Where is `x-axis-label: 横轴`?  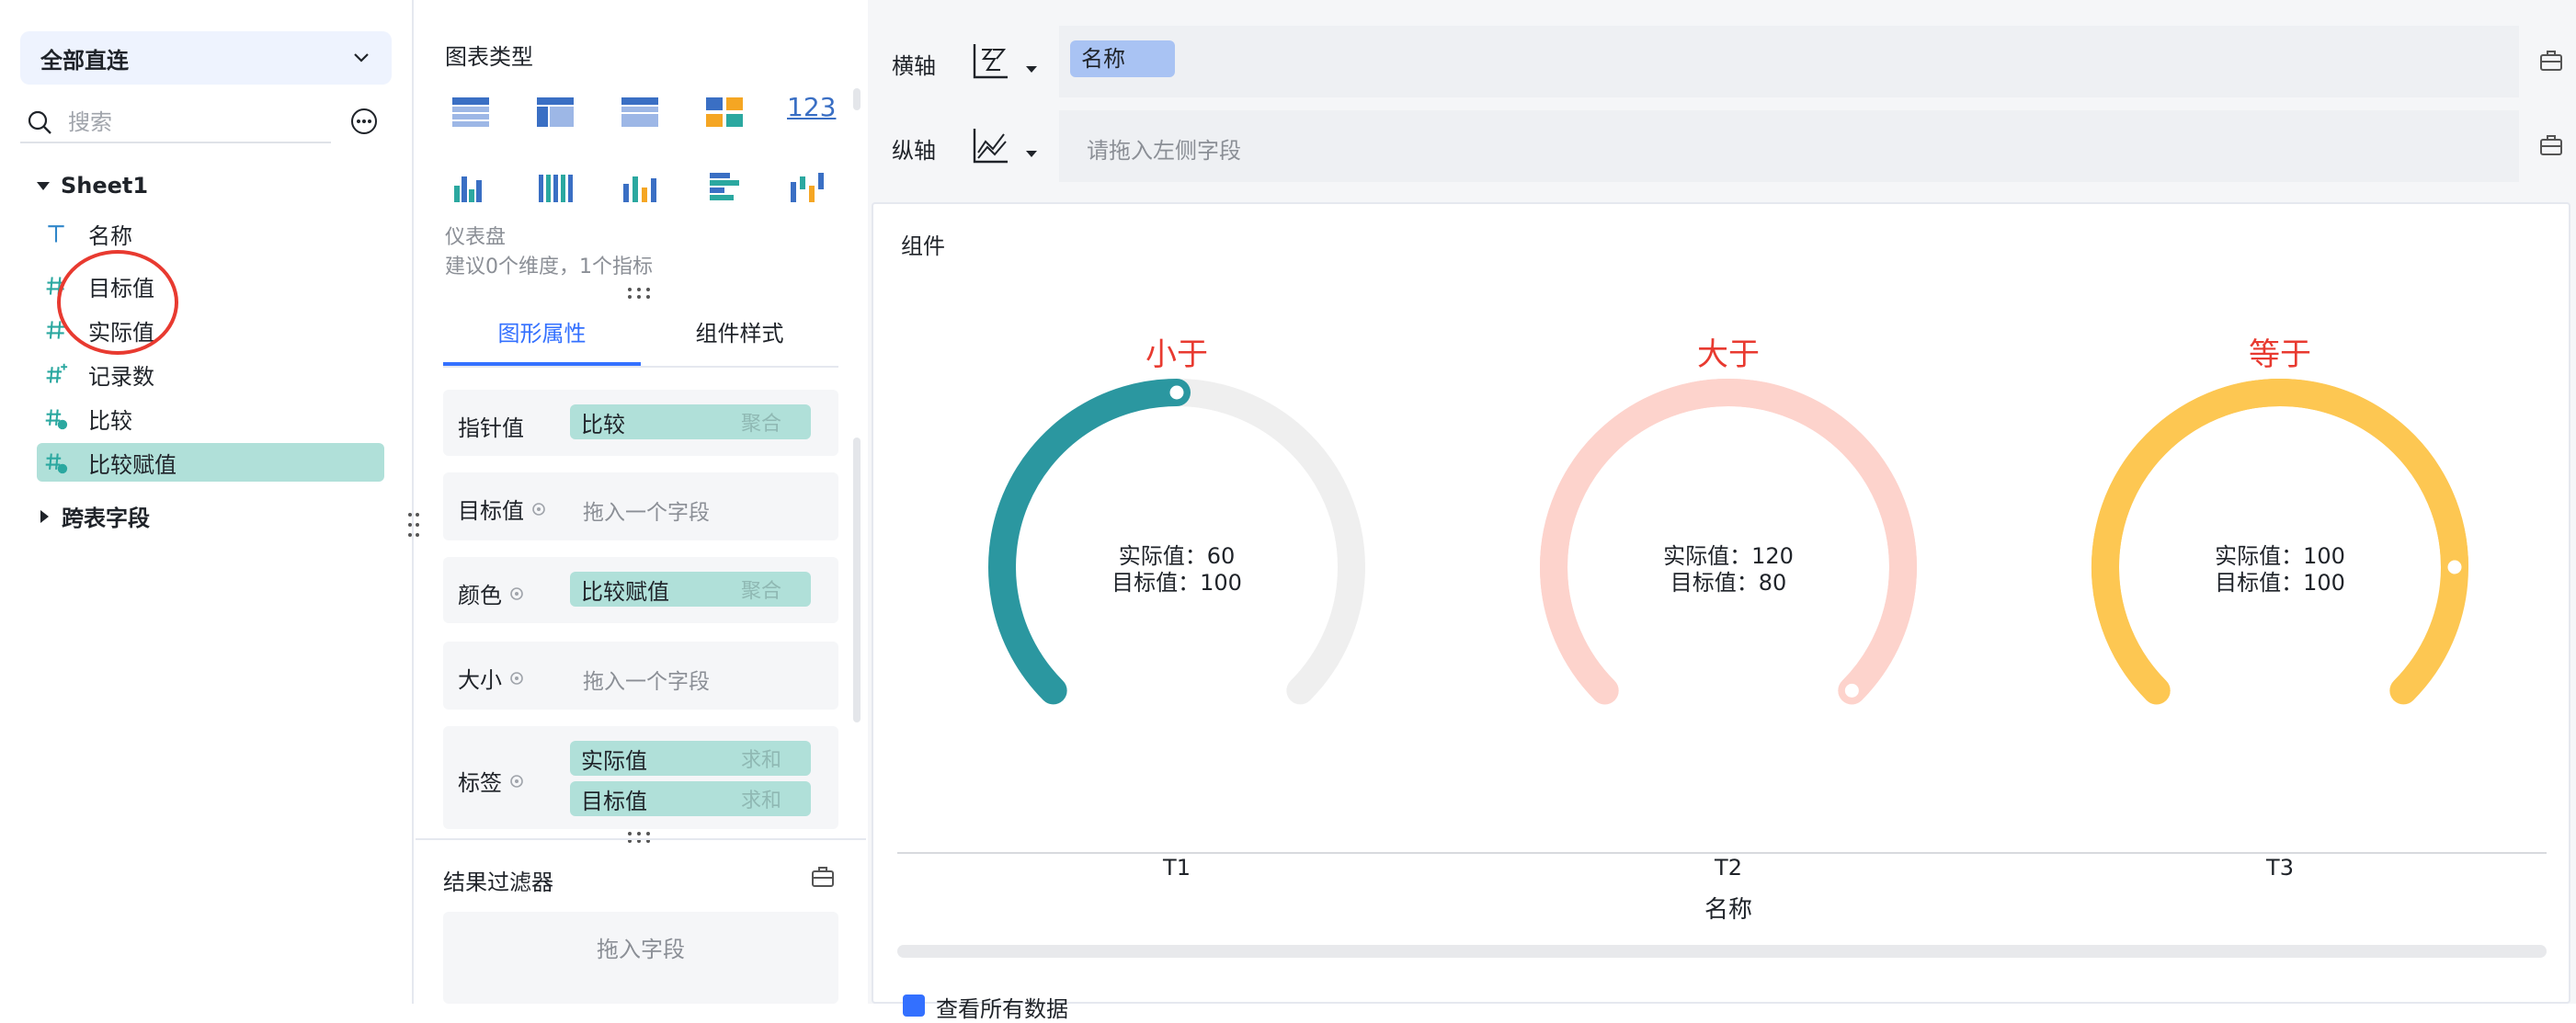 x-axis-label: 横轴 is located at coordinates (914, 66).